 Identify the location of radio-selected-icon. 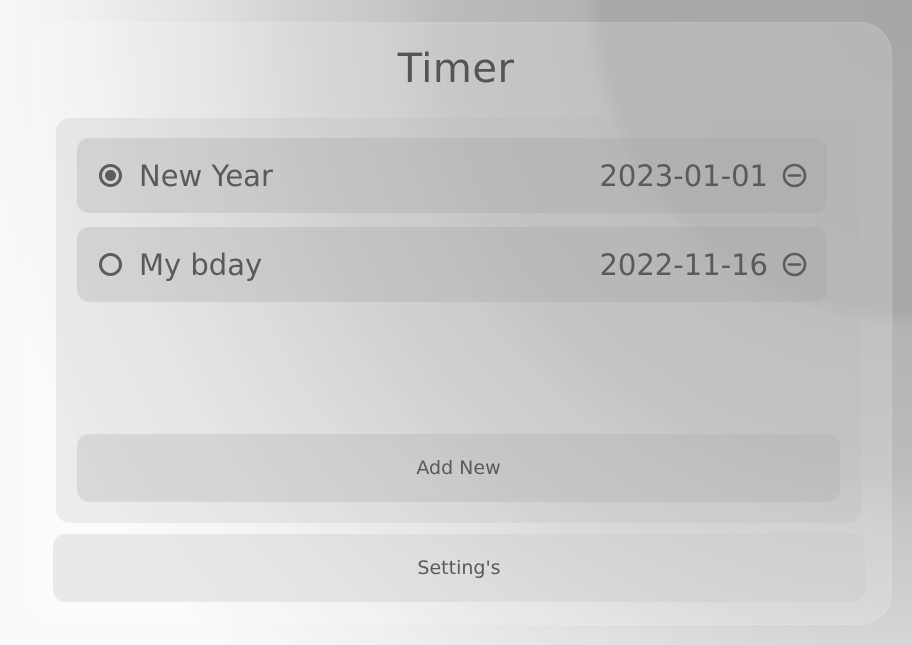
(110, 175).